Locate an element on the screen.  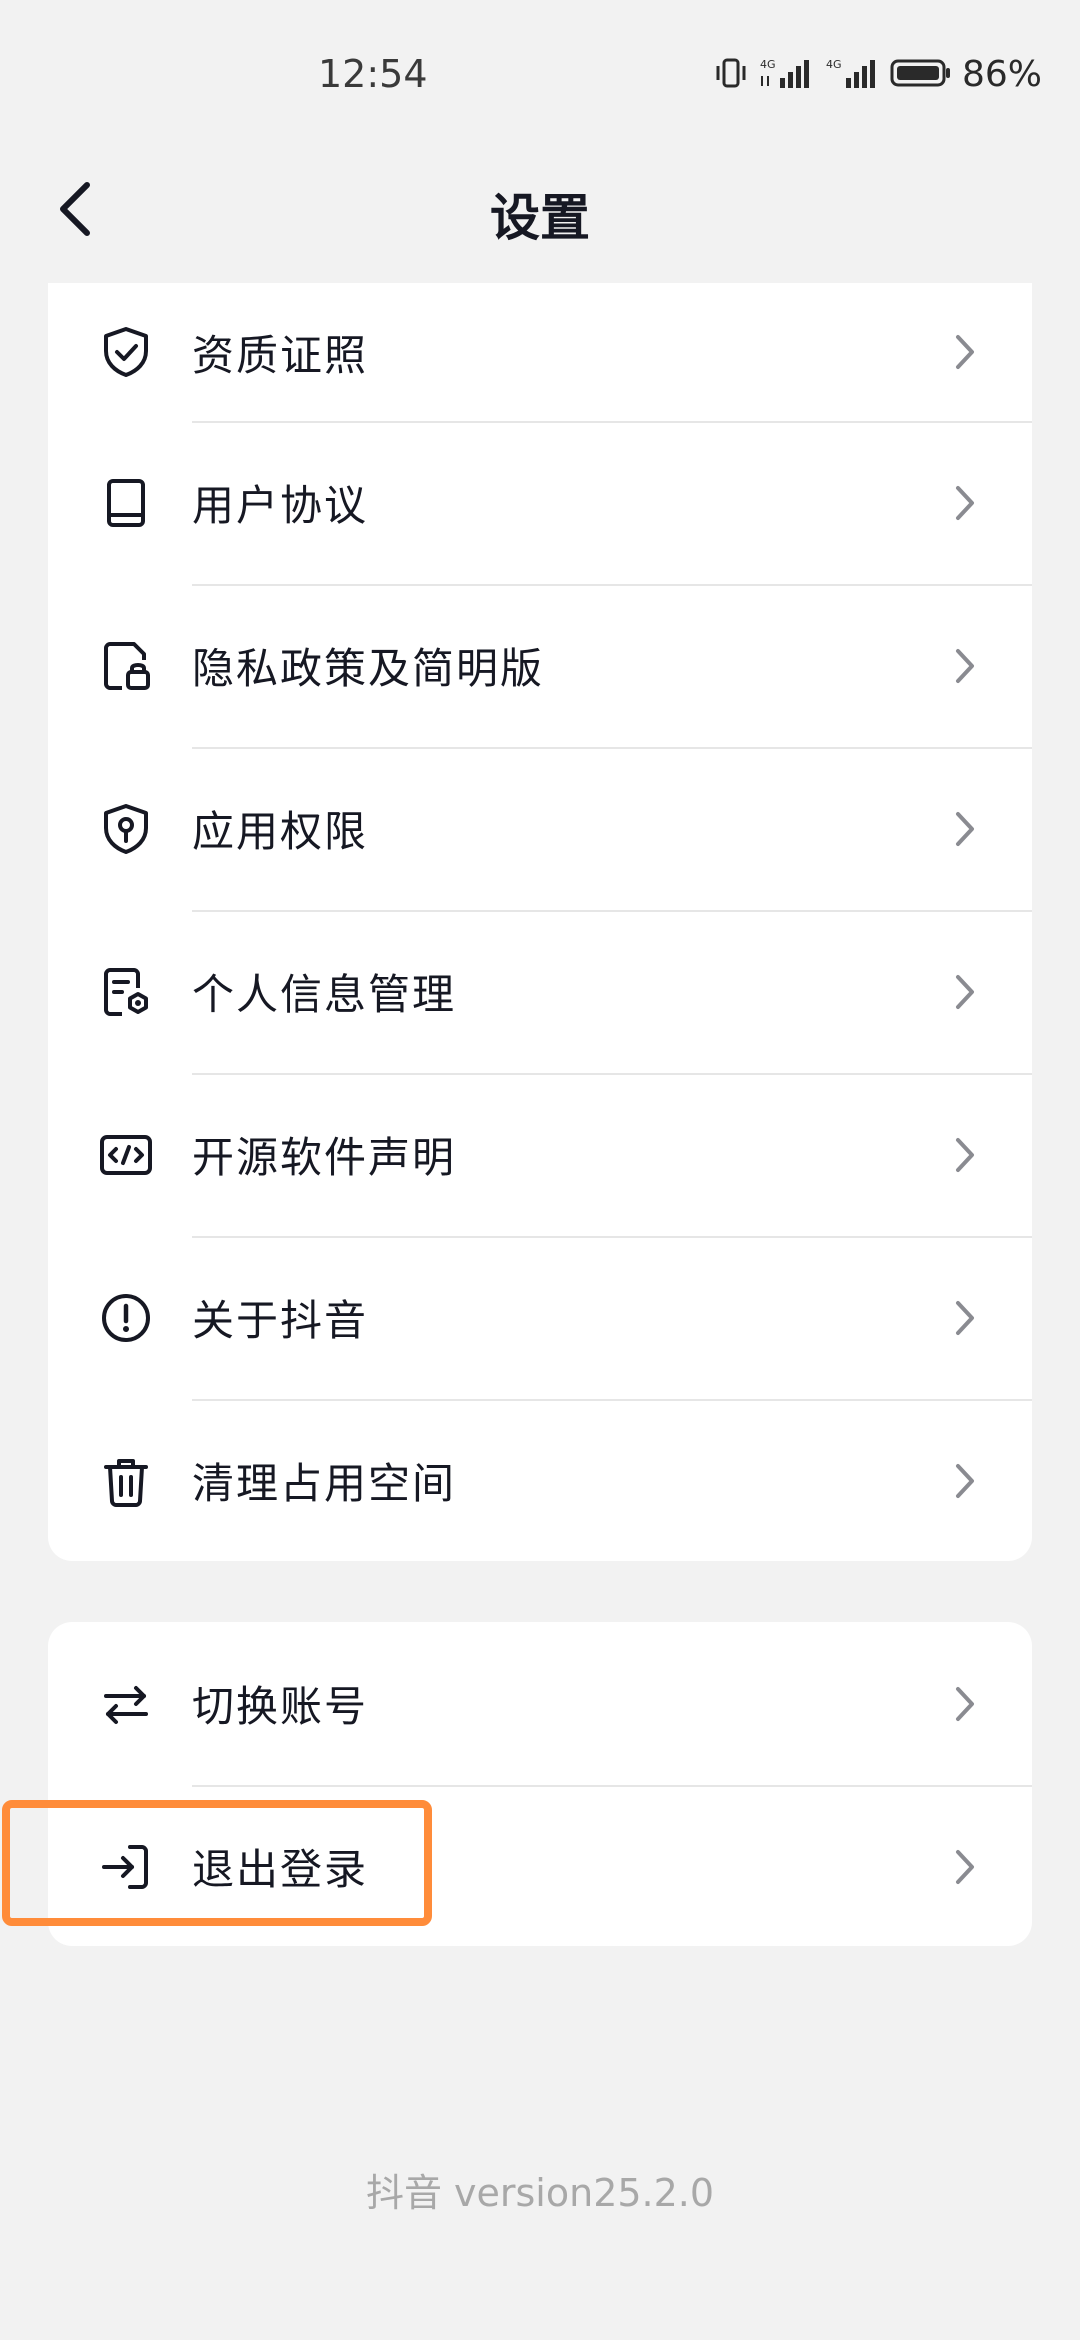
settings-item-privacy-policy: 隐私政策及简明版 is located at coordinates (540, 665).